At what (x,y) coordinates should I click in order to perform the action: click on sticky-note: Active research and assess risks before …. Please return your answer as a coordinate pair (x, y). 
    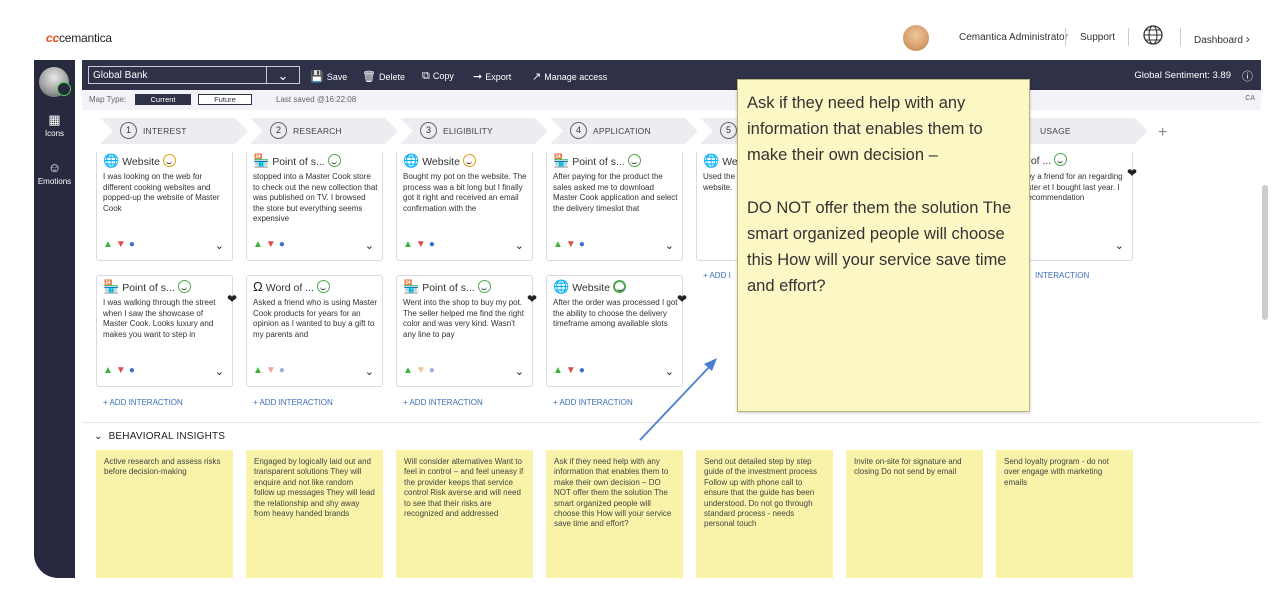
    Looking at the image, I should click on (164, 514).